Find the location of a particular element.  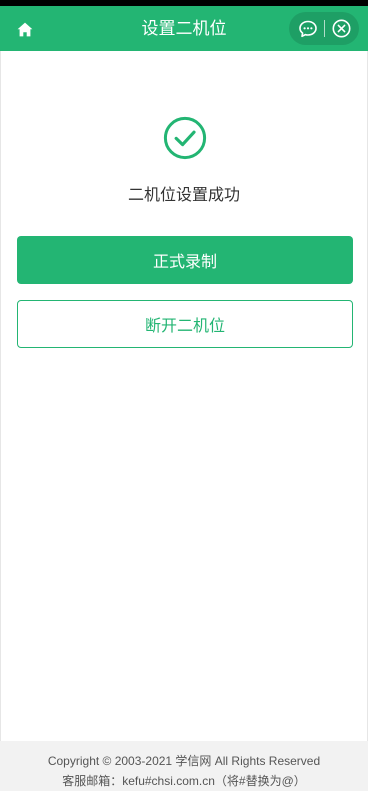

mini-program-capsule is located at coordinates (324, 28).